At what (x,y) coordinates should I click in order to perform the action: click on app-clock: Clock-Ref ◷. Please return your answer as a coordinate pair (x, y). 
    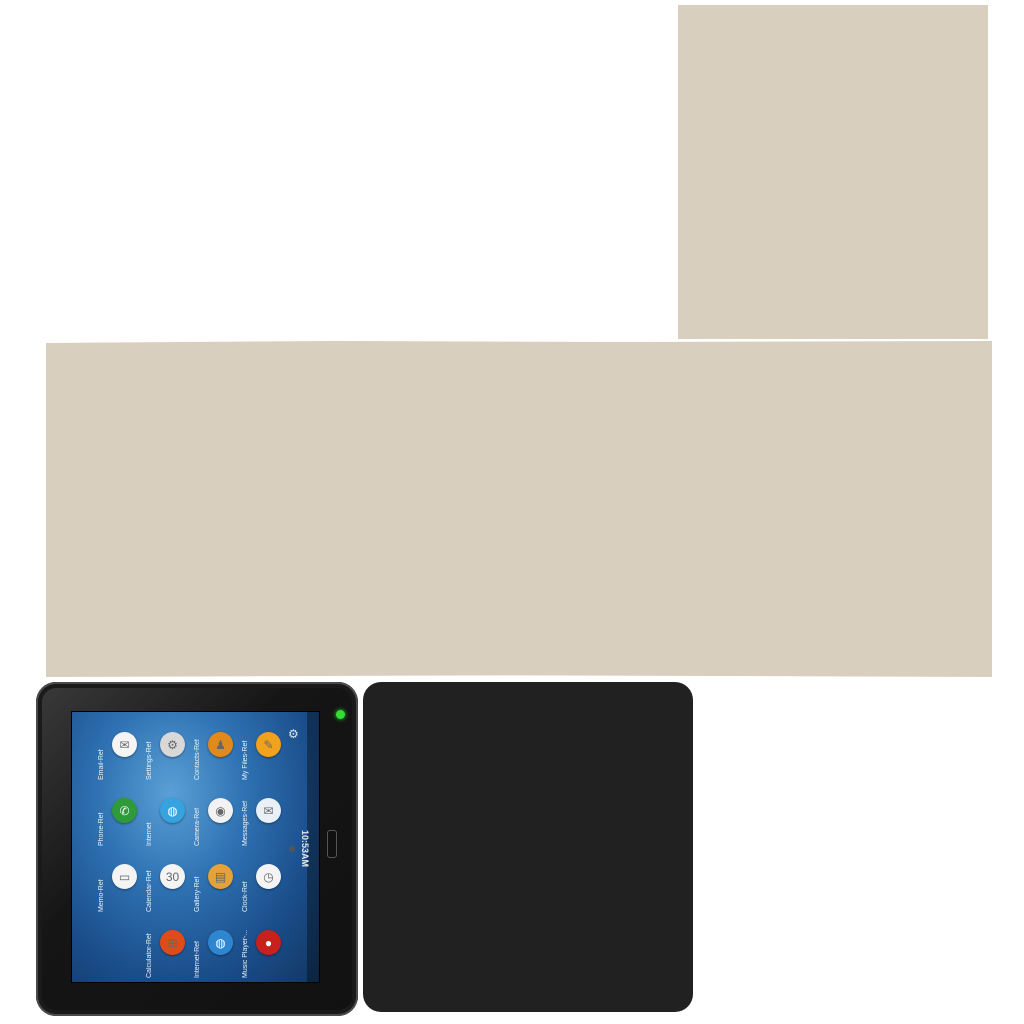
    Looking at the image, I should click on (266, 881).